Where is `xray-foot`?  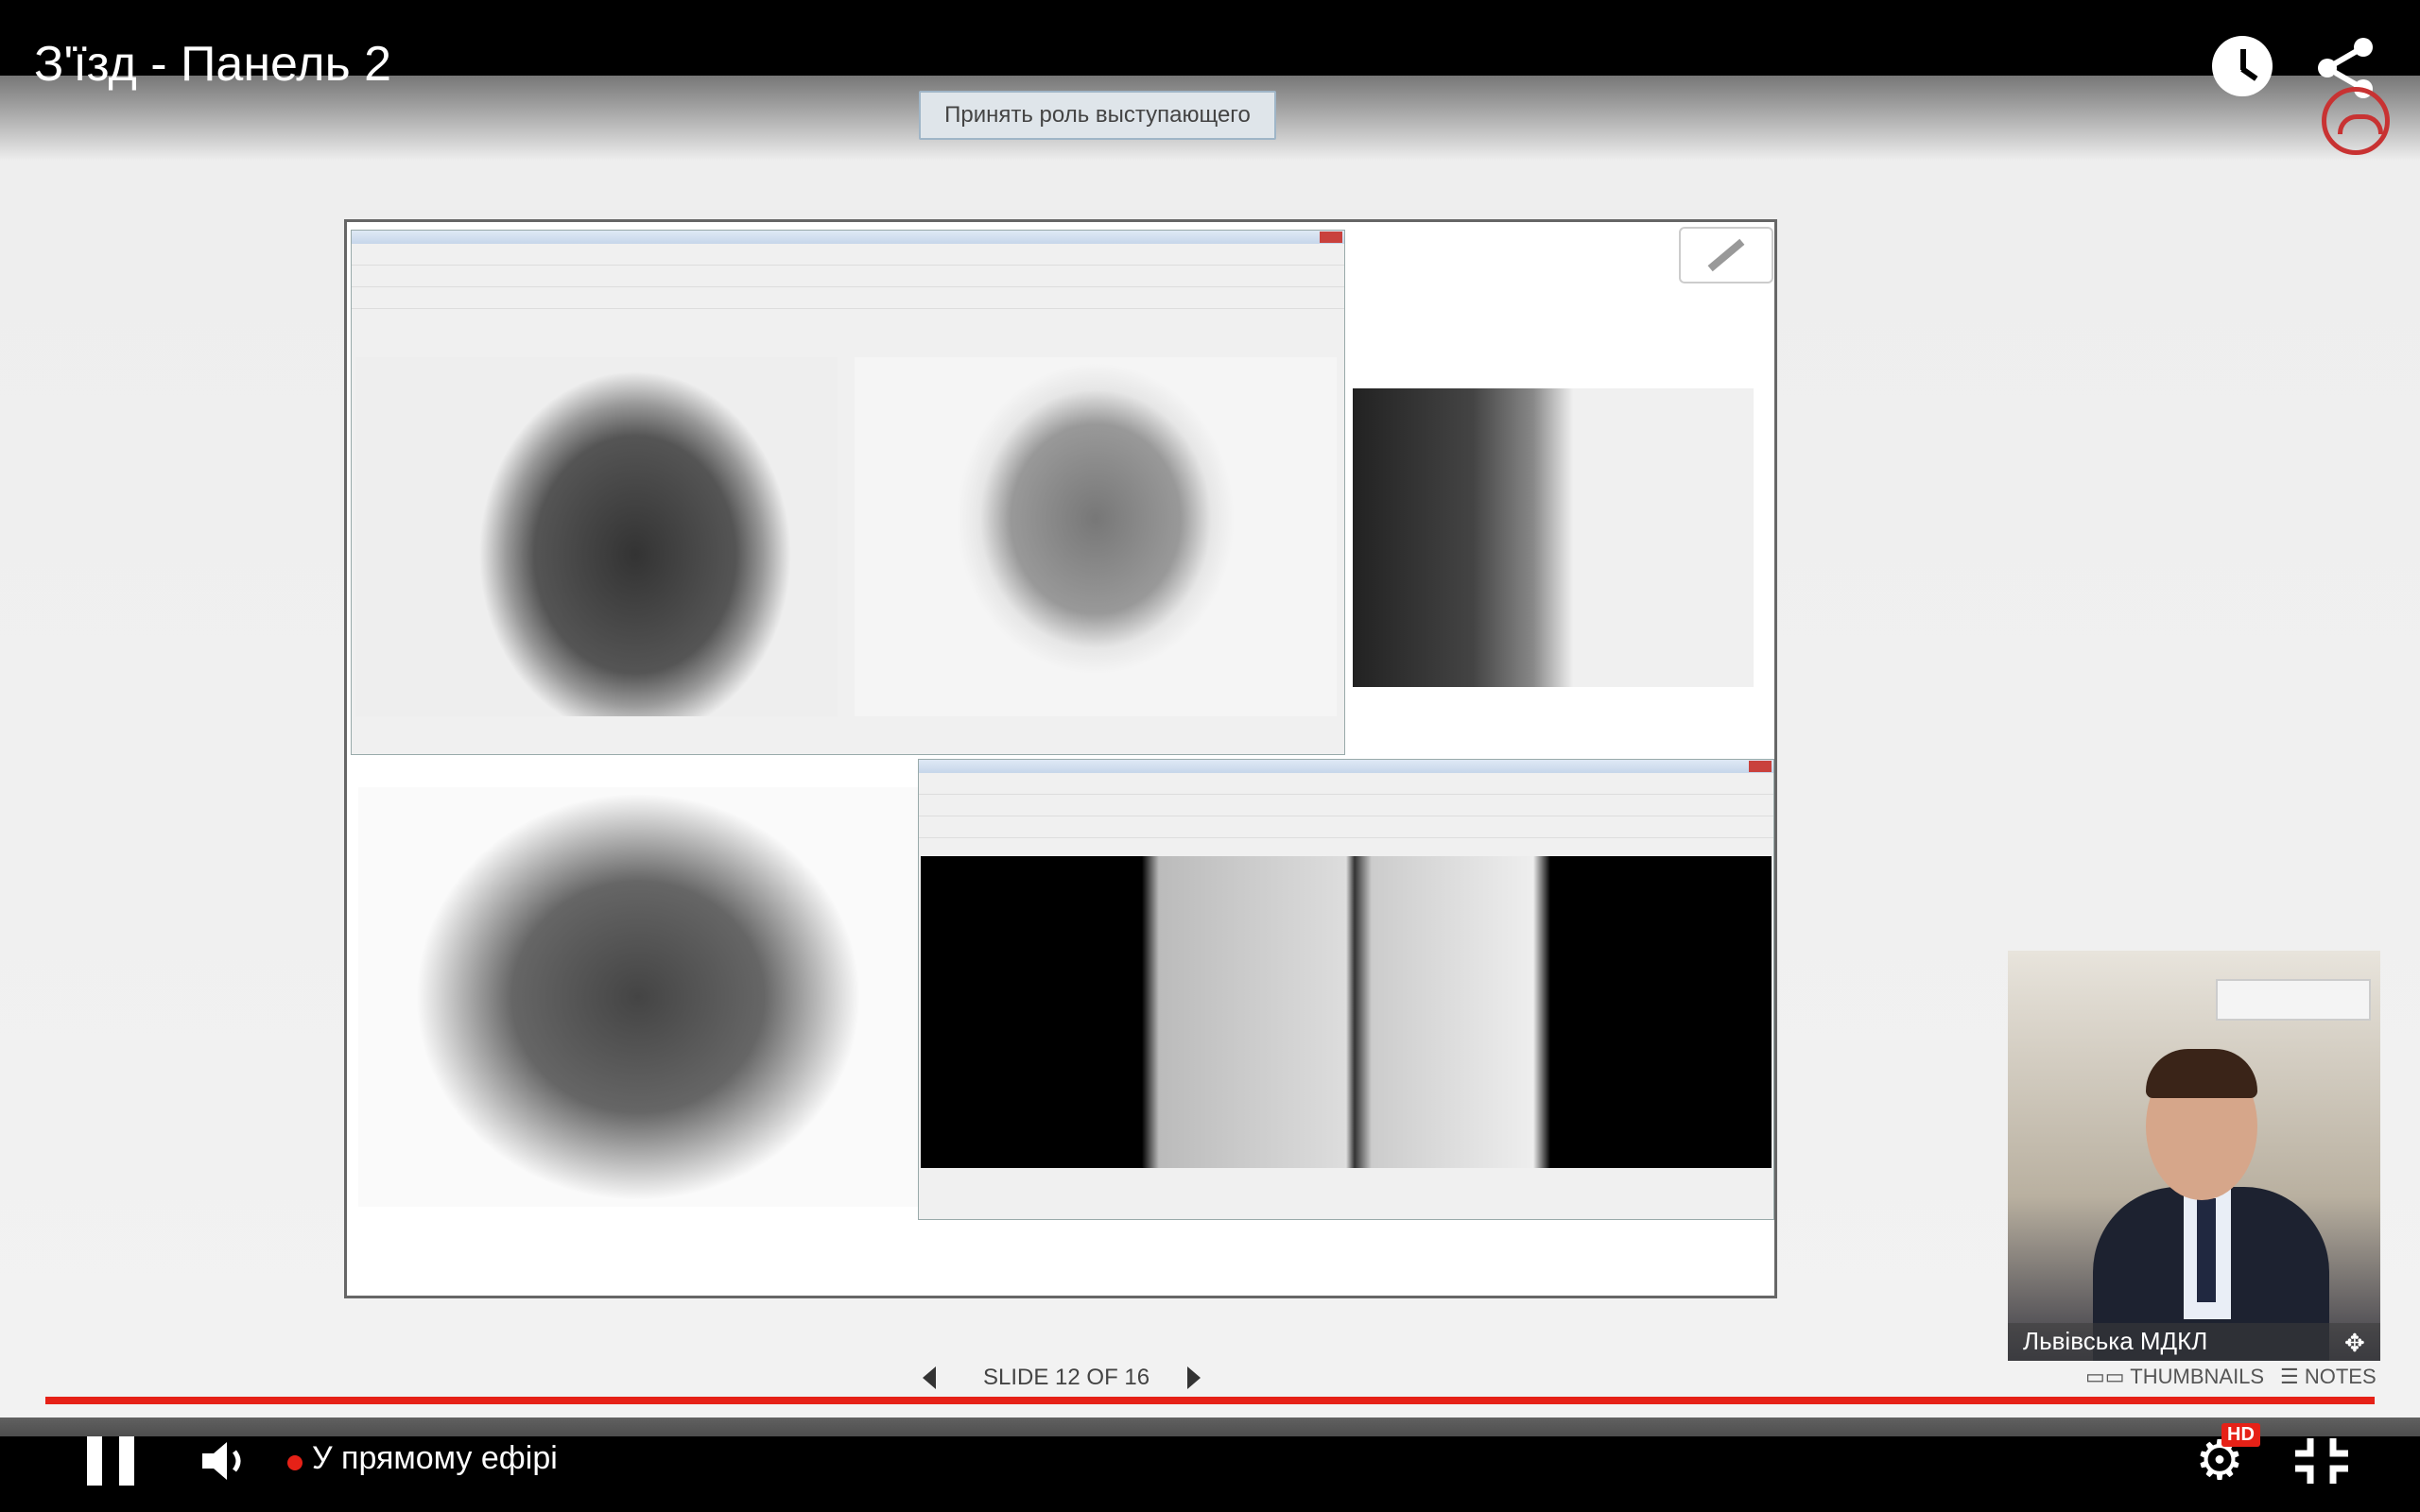 xray-foot is located at coordinates (1346, 1012).